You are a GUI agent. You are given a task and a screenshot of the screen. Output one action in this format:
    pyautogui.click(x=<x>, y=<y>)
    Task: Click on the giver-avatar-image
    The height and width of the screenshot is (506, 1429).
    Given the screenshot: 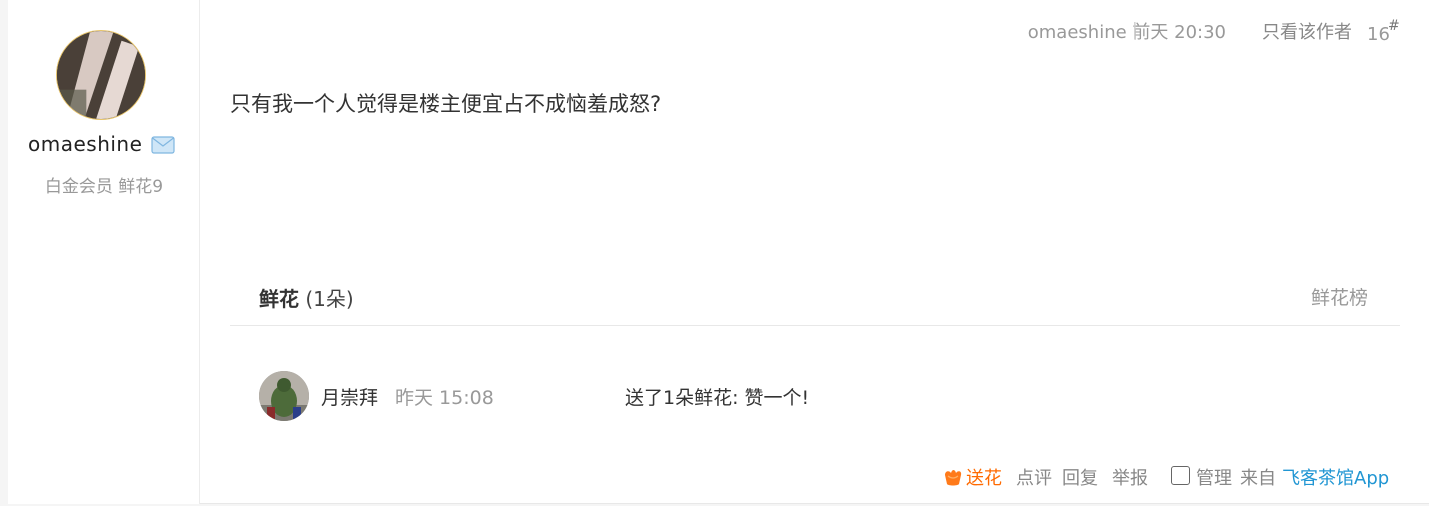 What is the action you would take?
    pyautogui.click(x=284, y=396)
    